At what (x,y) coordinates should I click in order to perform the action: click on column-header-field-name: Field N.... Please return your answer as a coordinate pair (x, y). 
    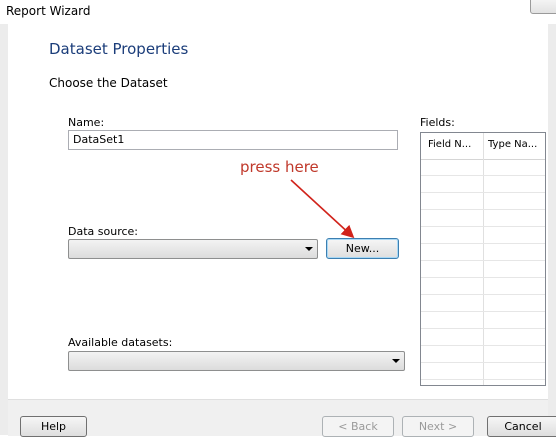
    Looking at the image, I should click on (449, 144).